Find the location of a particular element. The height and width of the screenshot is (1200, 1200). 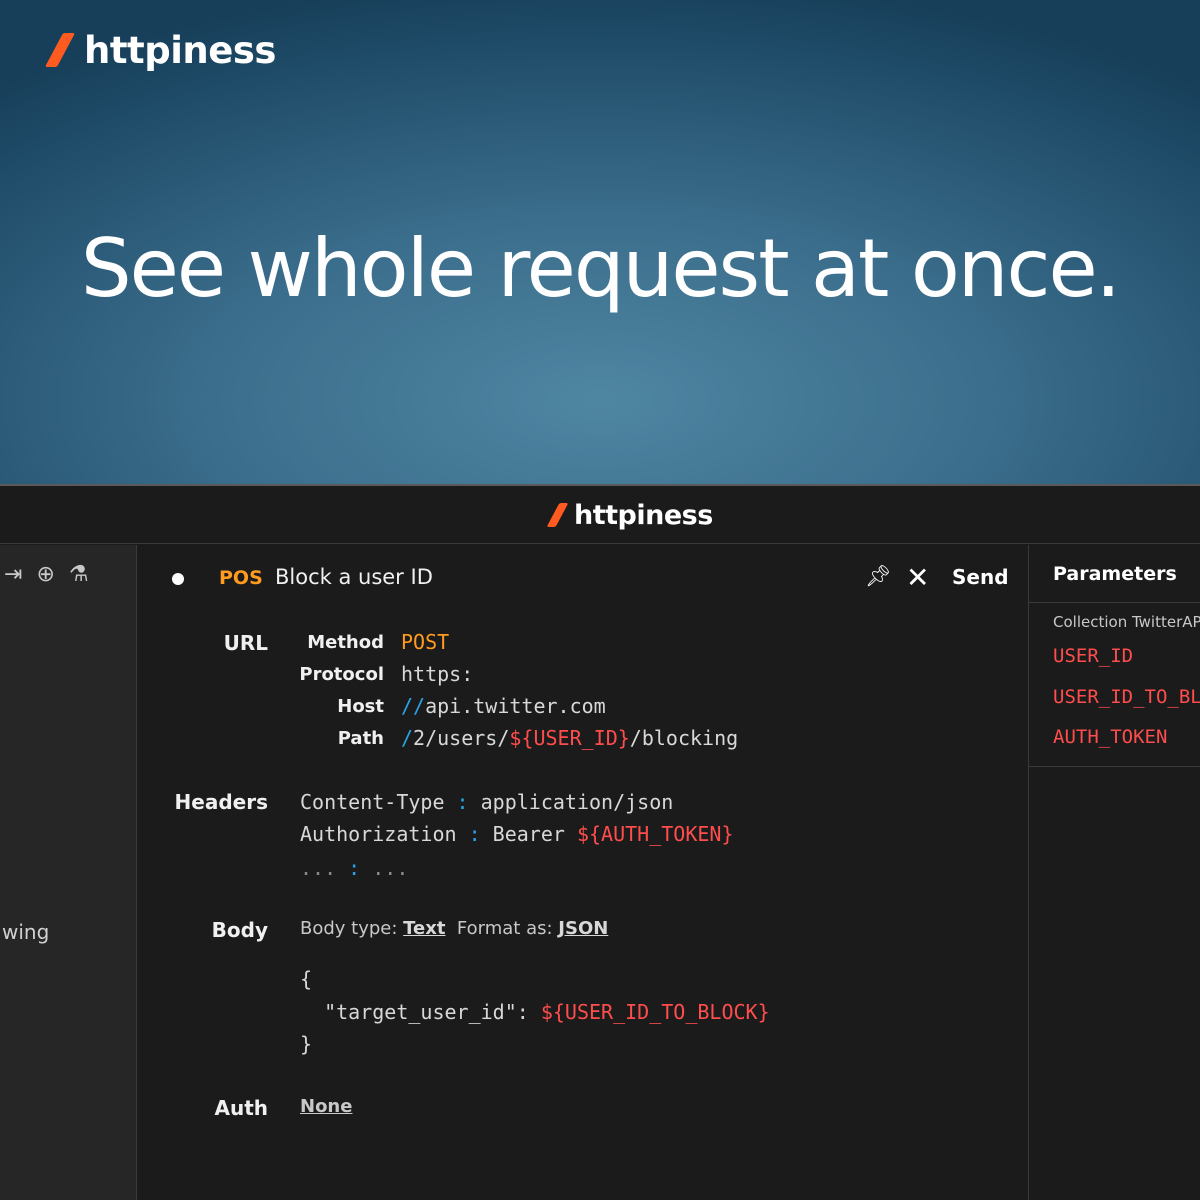

path-label: Path is located at coordinates (360, 738).